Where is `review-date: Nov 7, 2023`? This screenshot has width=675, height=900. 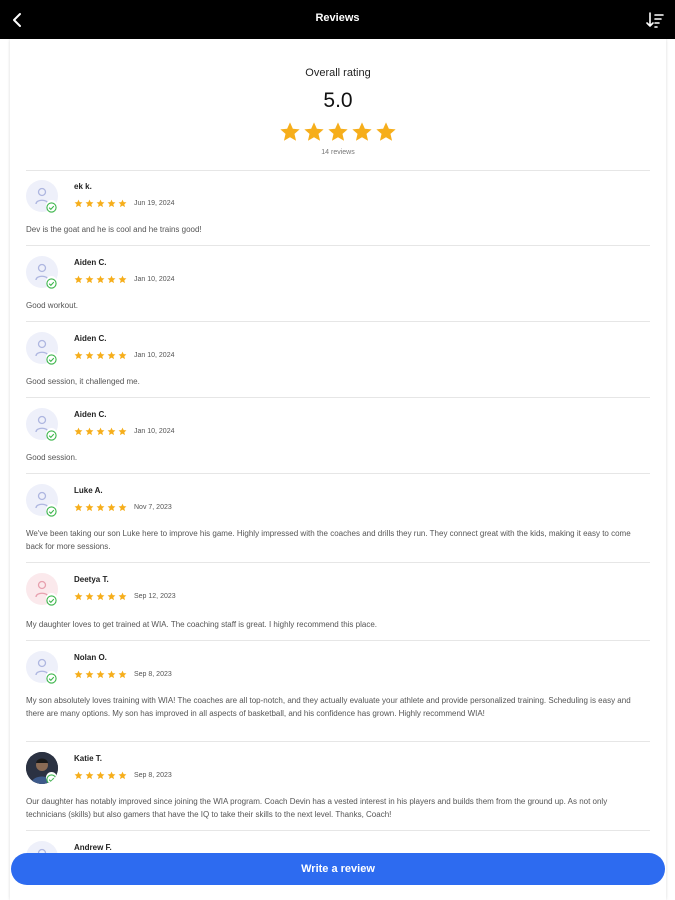
review-date: Nov 7, 2023 is located at coordinates (153, 507).